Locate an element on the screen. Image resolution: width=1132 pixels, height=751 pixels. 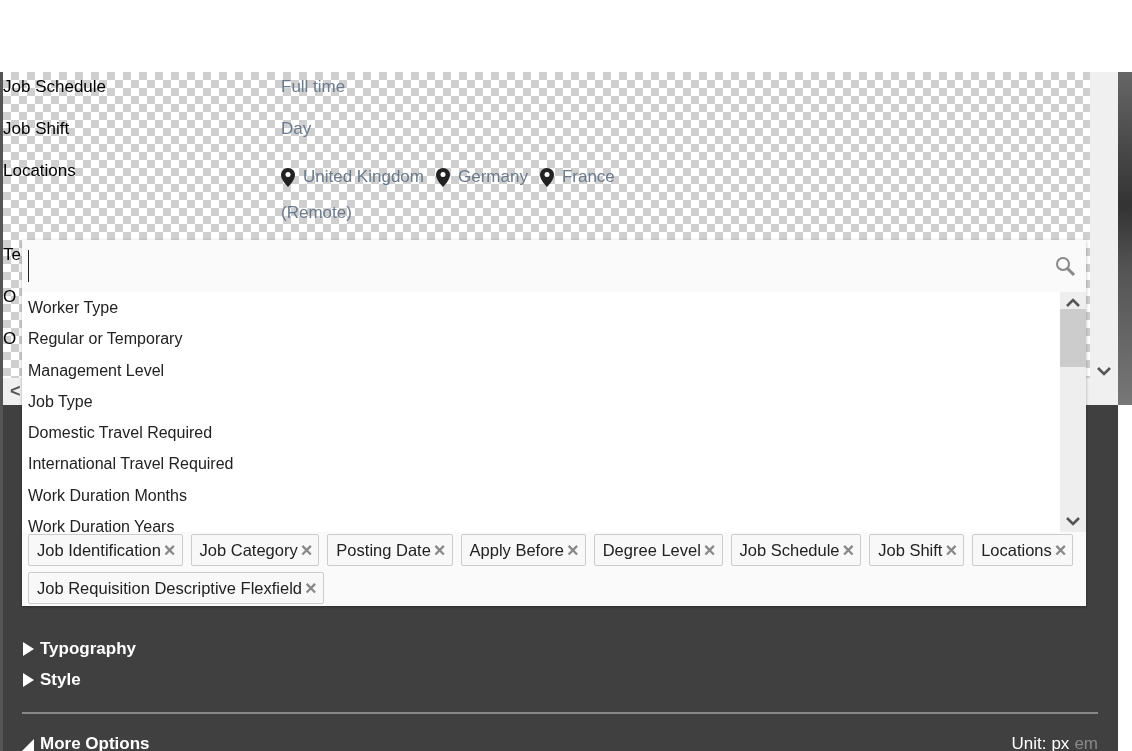
field-label: Locations is located at coordinates (39, 170).